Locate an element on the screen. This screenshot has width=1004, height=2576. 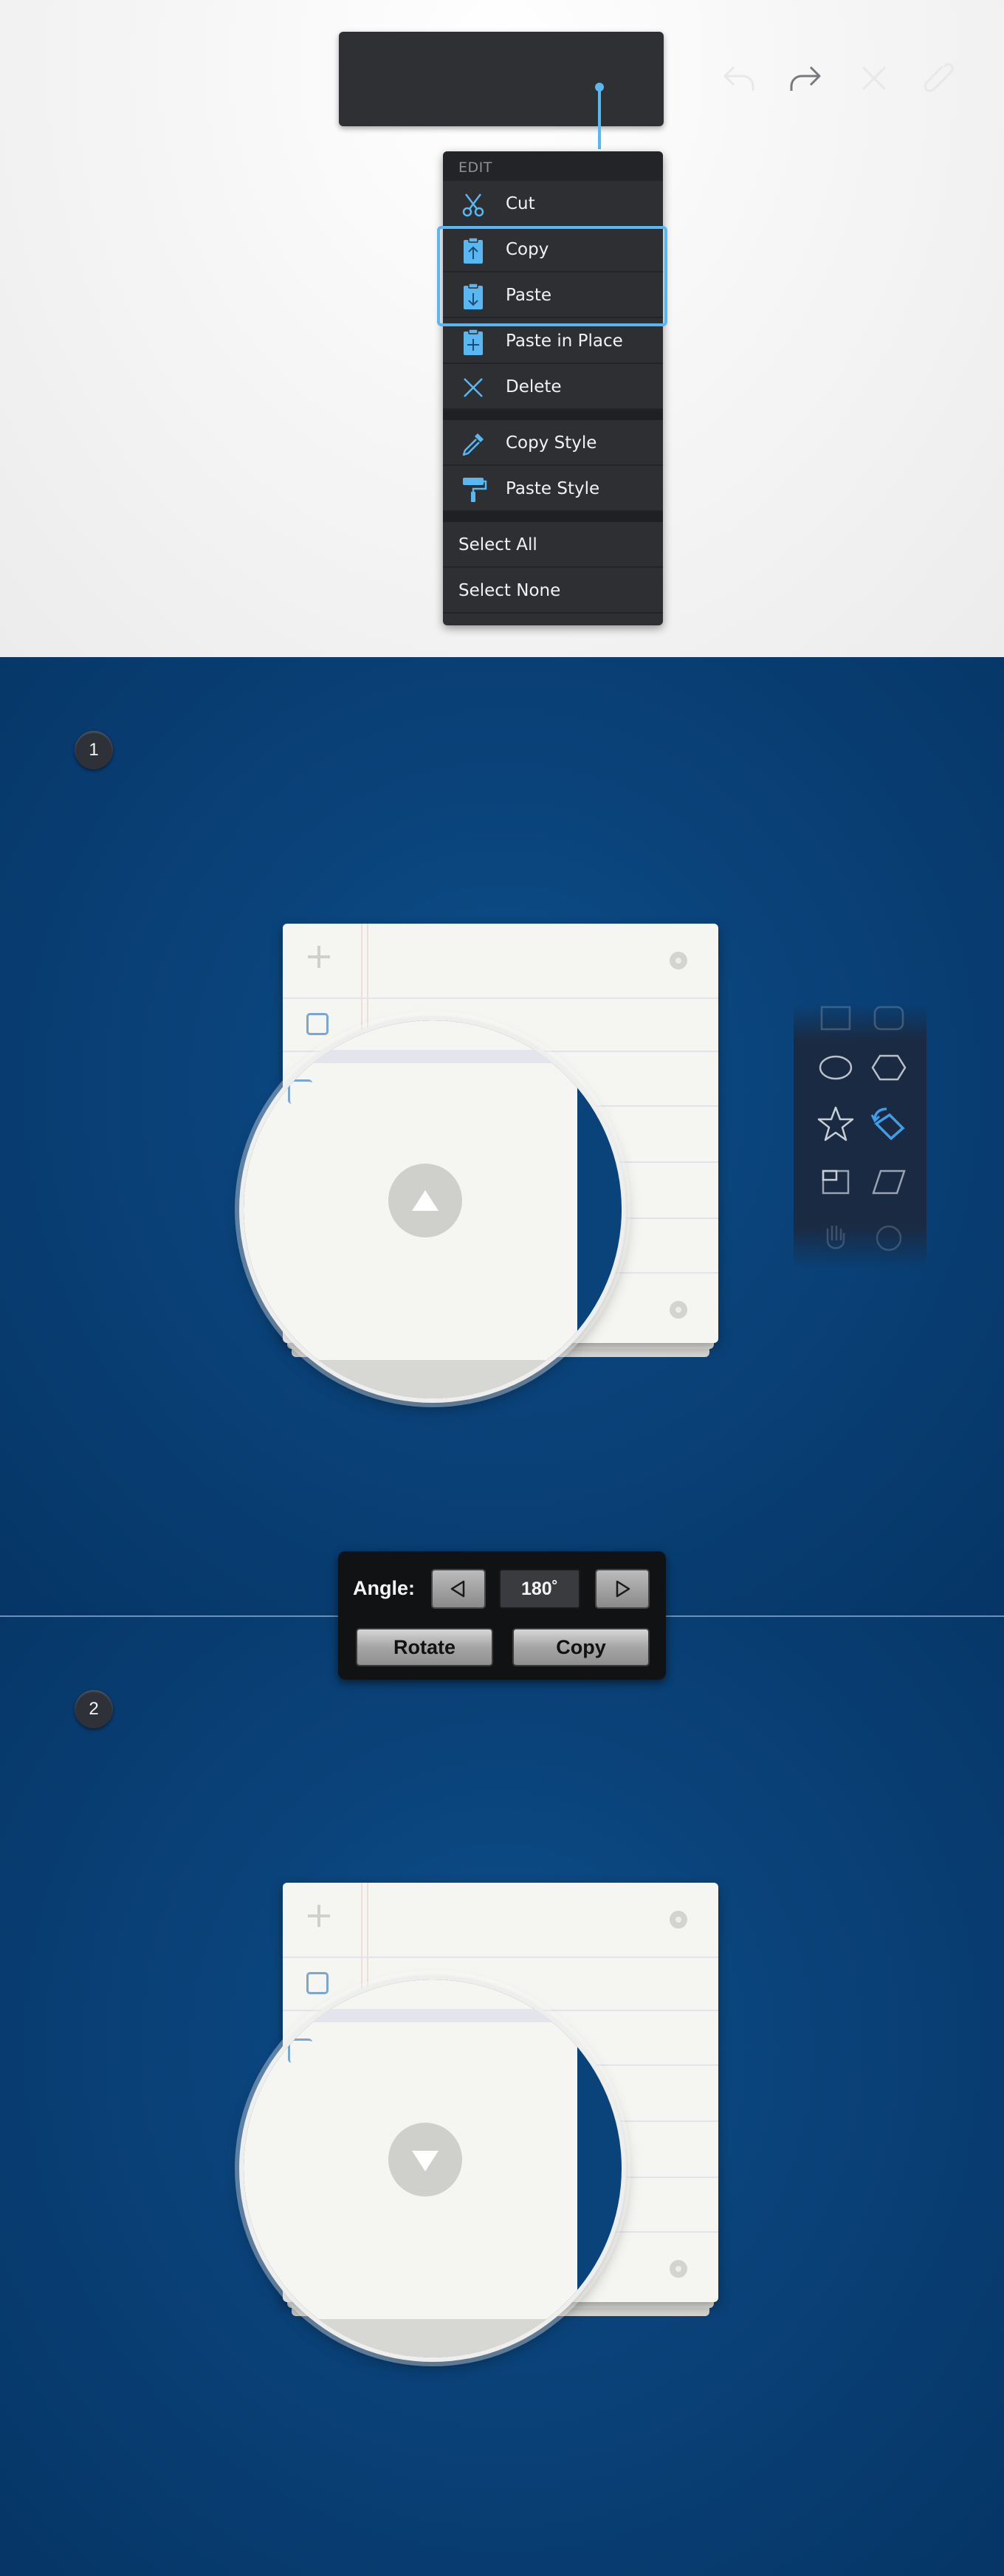
angle-increment-button is located at coordinates (622, 1589).